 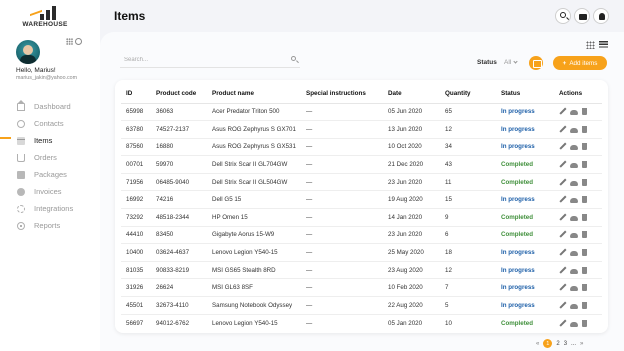 What do you see at coordinates (293, 58) in the screenshot?
I see `search-icon` at bounding box center [293, 58].